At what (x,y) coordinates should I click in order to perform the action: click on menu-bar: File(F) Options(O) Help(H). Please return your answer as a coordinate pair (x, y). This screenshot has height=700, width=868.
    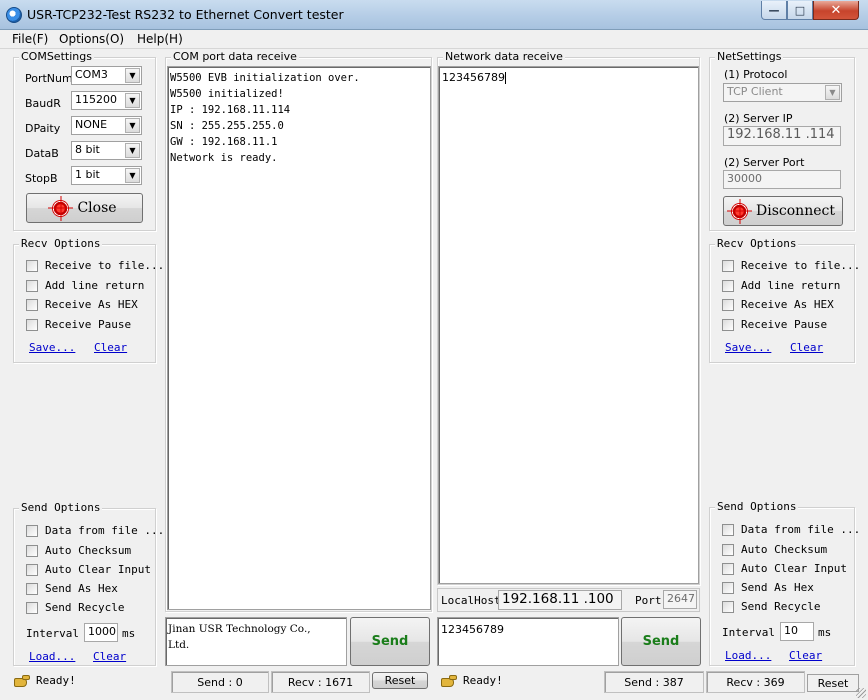
    Looking at the image, I should click on (434, 39).